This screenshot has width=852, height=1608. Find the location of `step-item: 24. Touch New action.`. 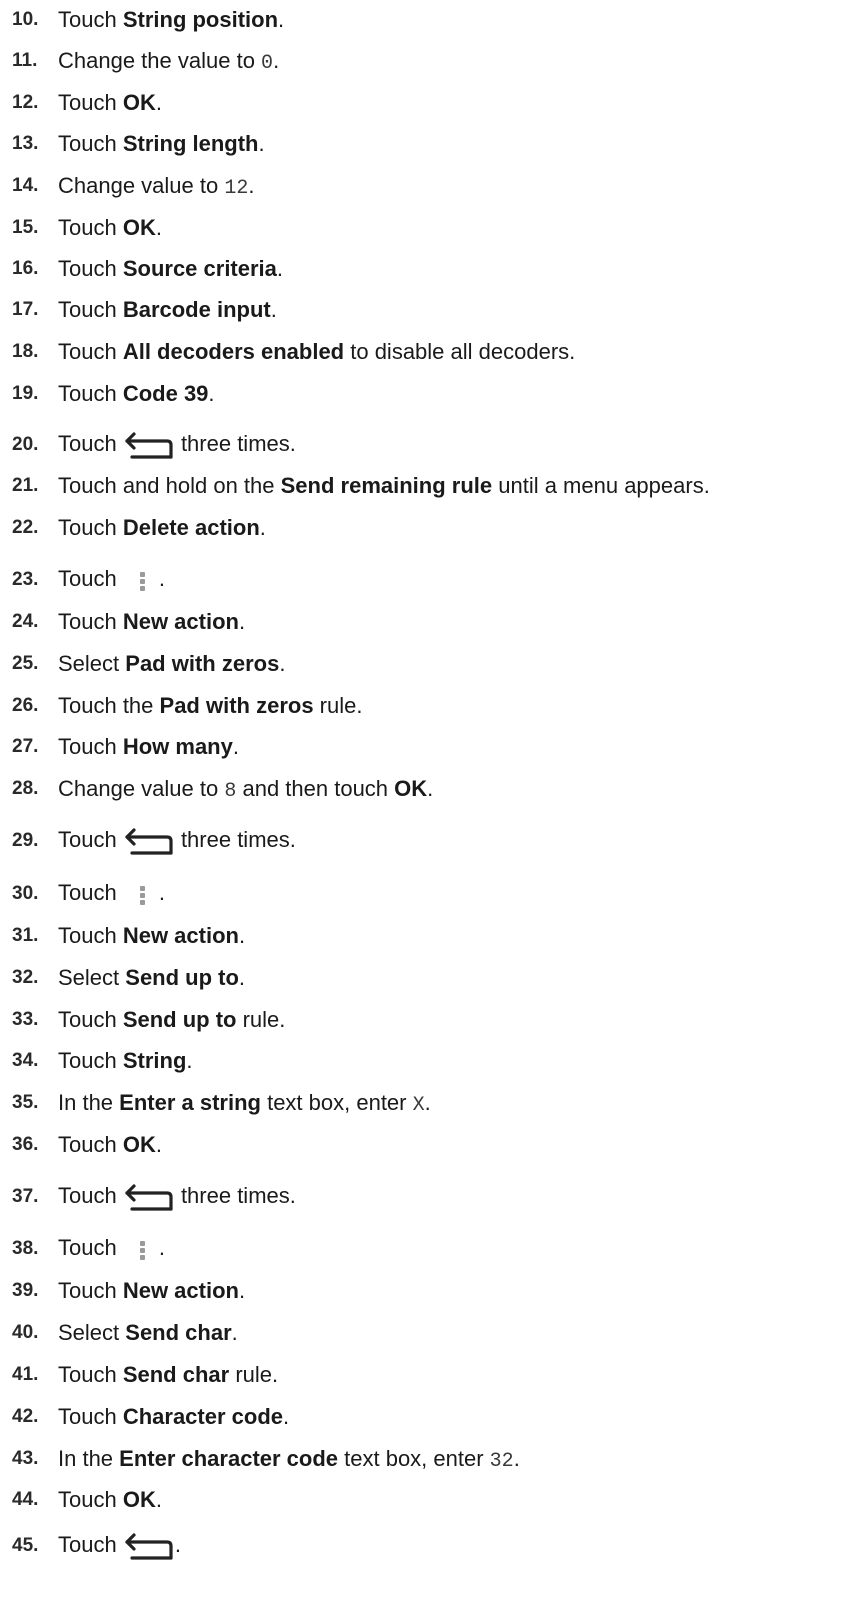

step-item: 24. Touch New action. is located at coordinates (122, 622).